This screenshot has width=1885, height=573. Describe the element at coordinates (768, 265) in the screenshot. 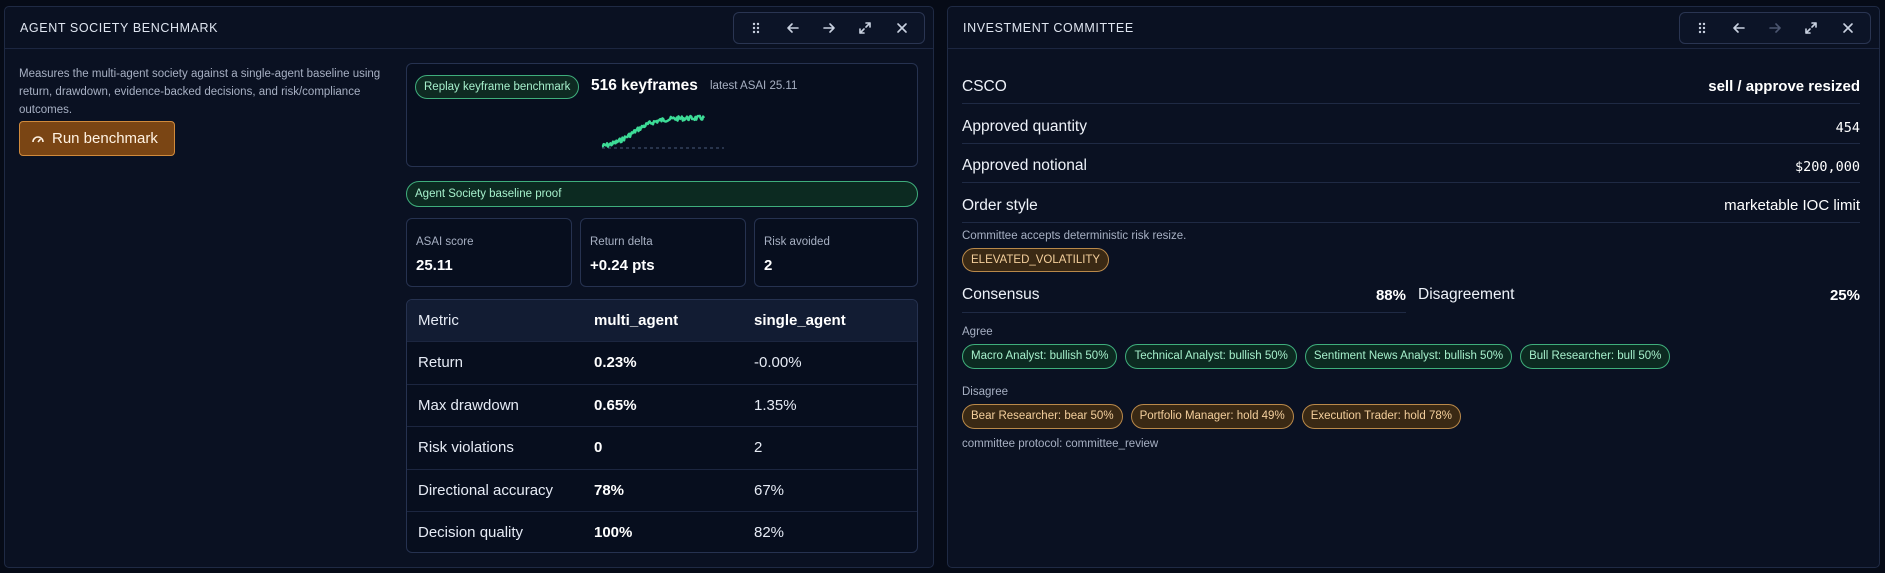

I see `stat-value: 2` at that location.